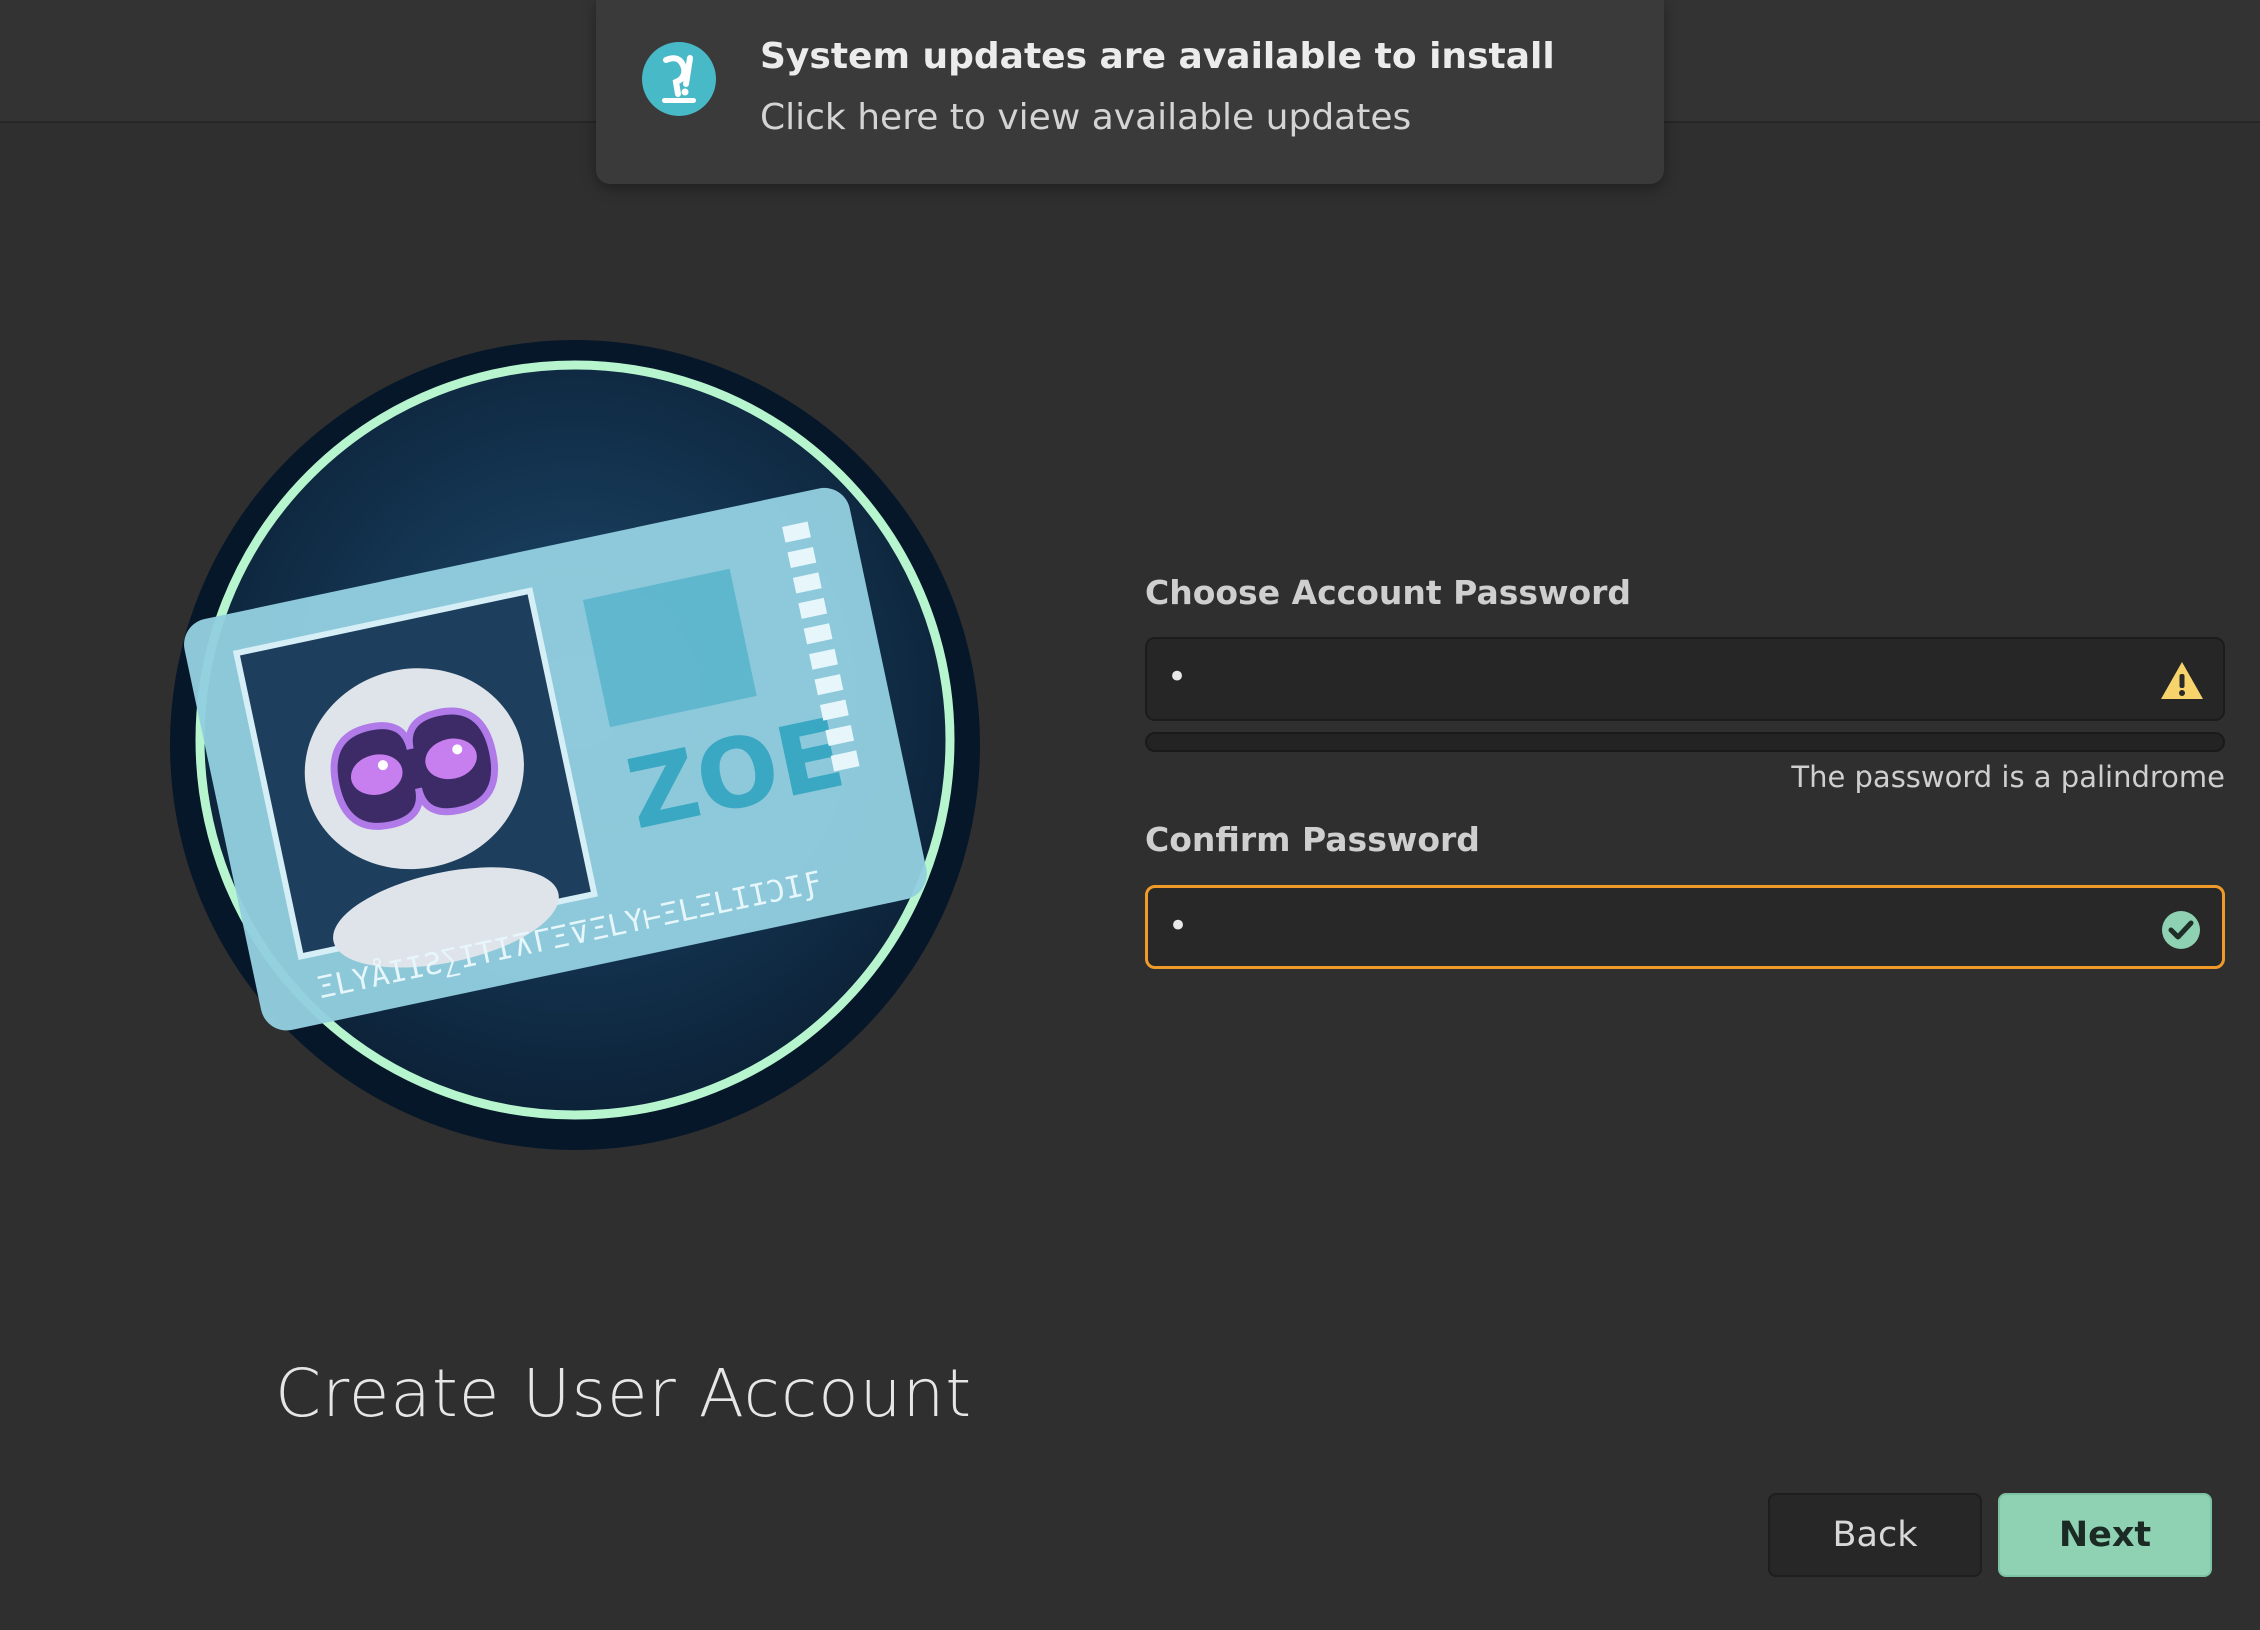  What do you see at coordinates (2181, 930) in the screenshot?
I see `check-circle-icon` at bounding box center [2181, 930].